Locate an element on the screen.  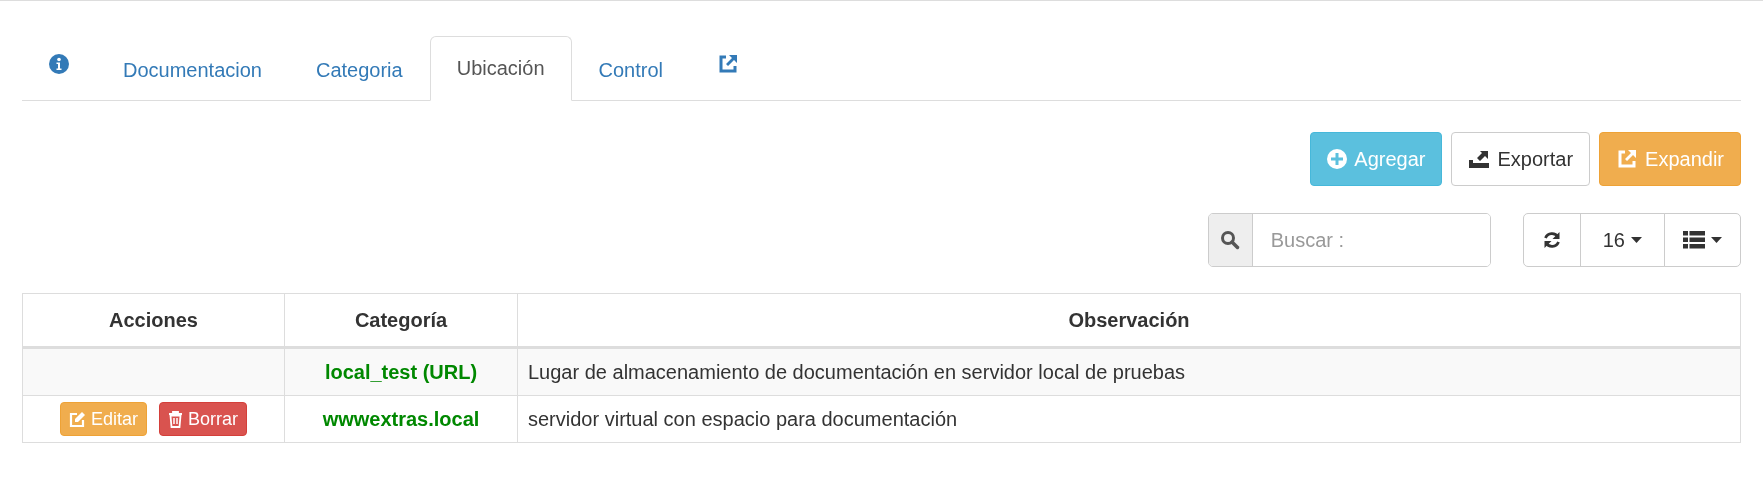
page-size-dropdown: 16 is located at coordinates (1622, 240).